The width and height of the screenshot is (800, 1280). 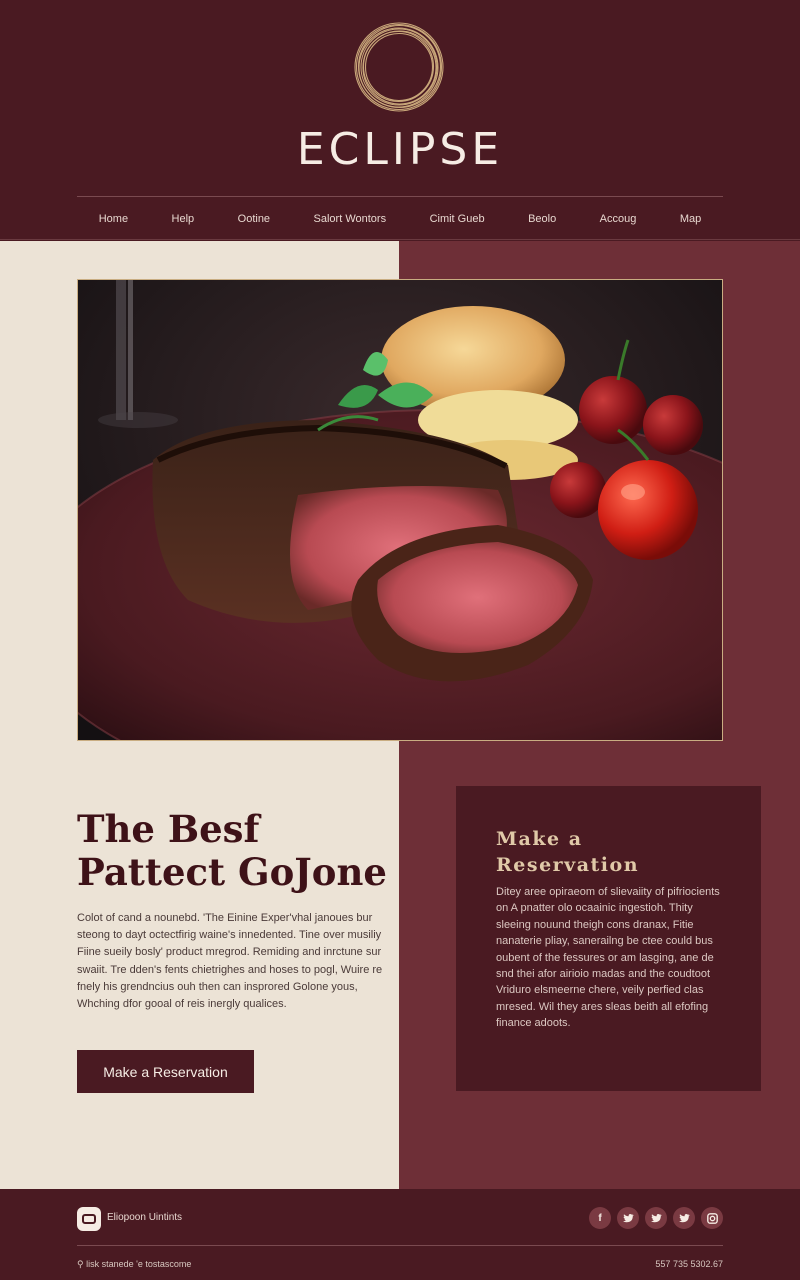 What do you see at coordinates (139, 1264) in the screenshot?
I see `footer-address-text: lisk stanede 'e tostascome` at bounding box center [139, 1264].